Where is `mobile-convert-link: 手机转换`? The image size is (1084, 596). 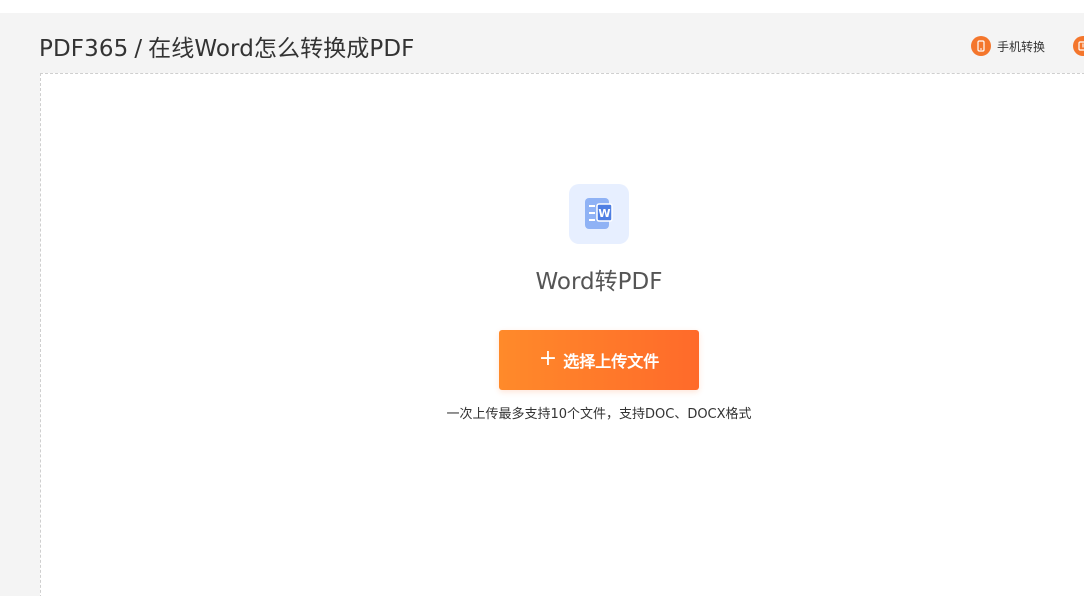 mobile-convert-link: 手机转换 is located at coordinates (1008, 46).